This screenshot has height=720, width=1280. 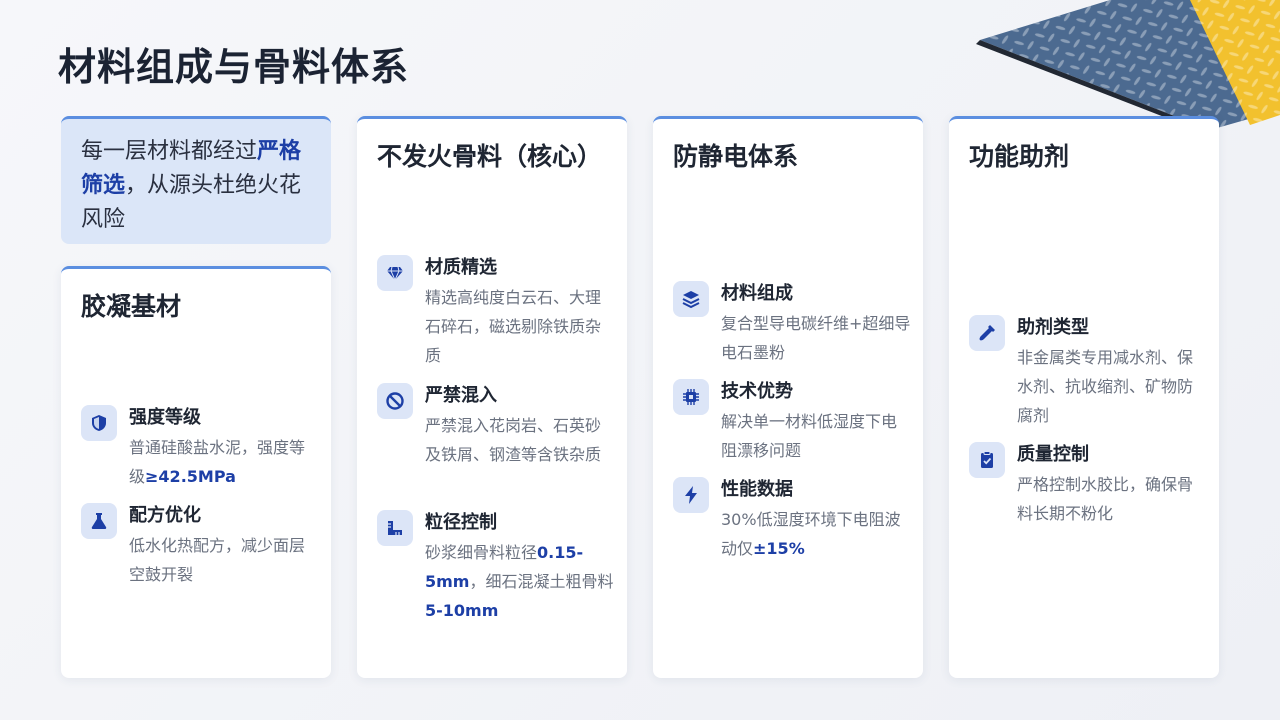 What do you see at coordinates (395, 273) in the screenshot?
I see `gem-icon` at bounding box center [395, 273].